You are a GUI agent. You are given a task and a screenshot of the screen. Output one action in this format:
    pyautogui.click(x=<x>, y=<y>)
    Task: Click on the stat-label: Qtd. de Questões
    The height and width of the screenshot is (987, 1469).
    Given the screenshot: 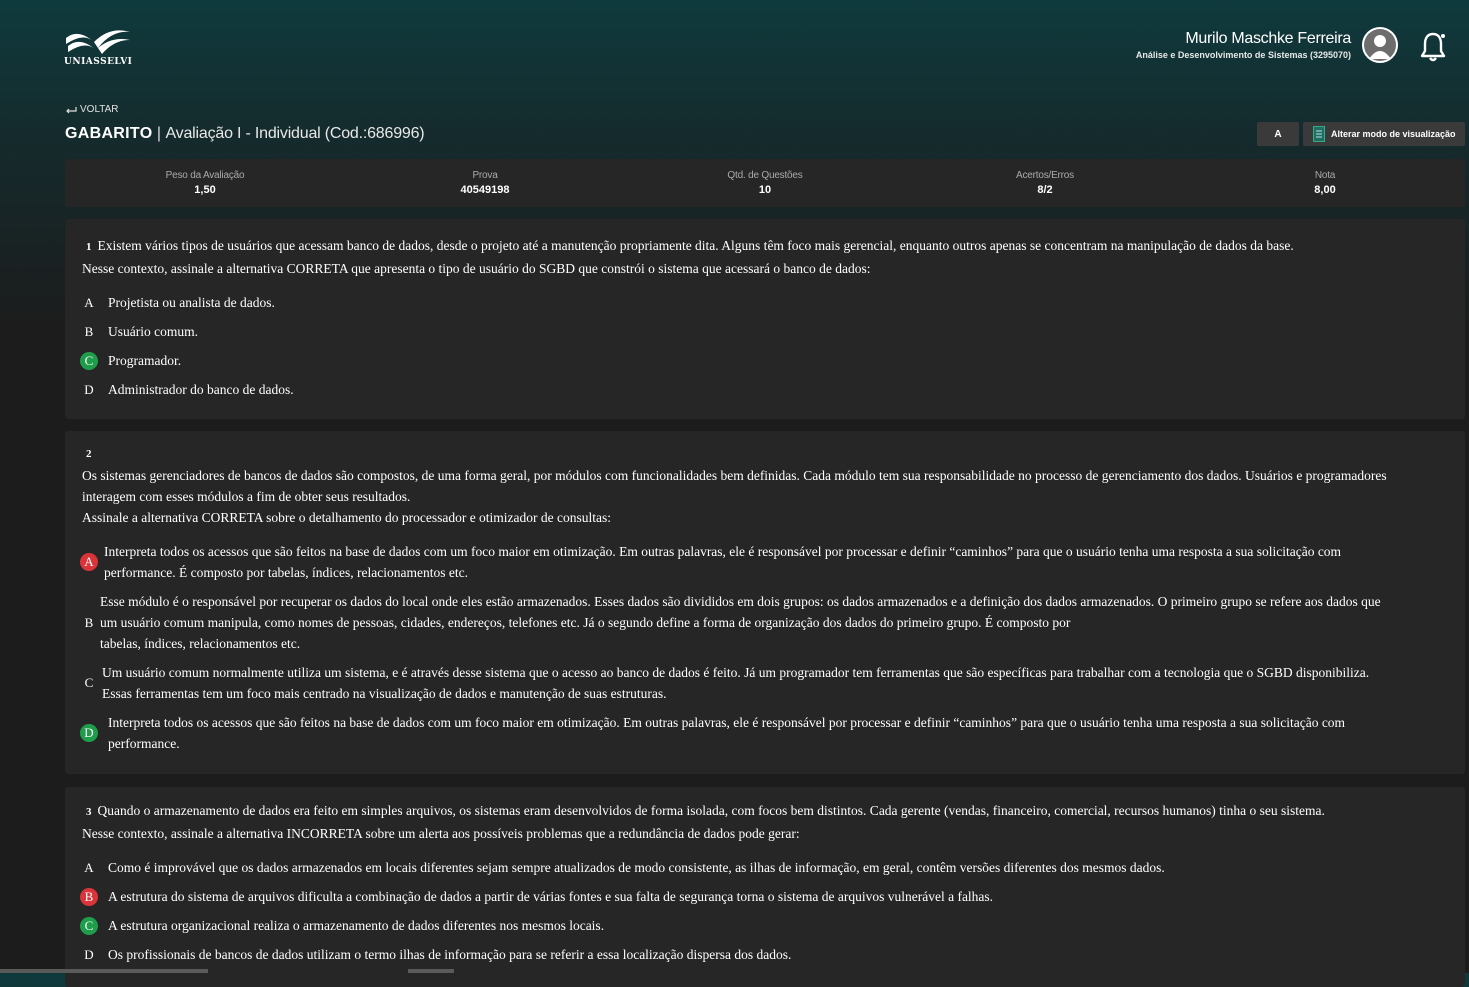 What is the action you would take?
    pyautogui.click(x=765, y=175)
    